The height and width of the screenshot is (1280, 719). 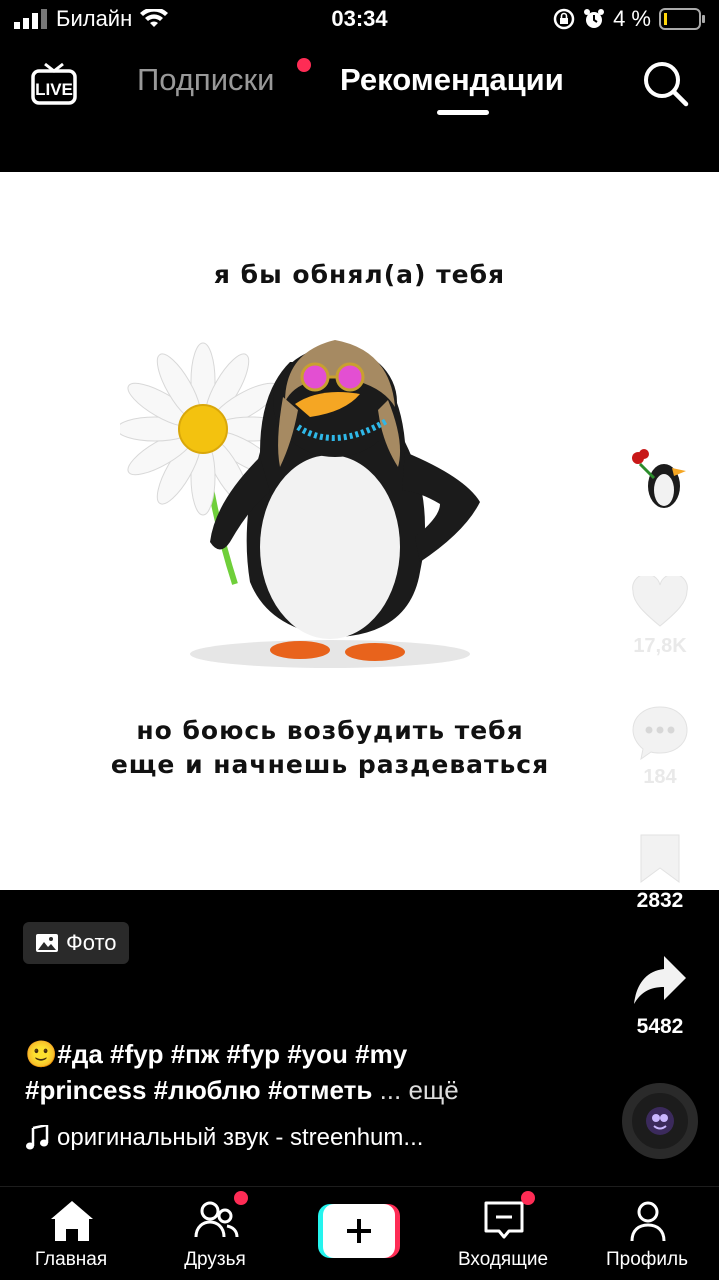 What do you see at coordinates (660, 980) in the screenshot?
I see `share-arrow-icon` at bounding box center [660, 980].